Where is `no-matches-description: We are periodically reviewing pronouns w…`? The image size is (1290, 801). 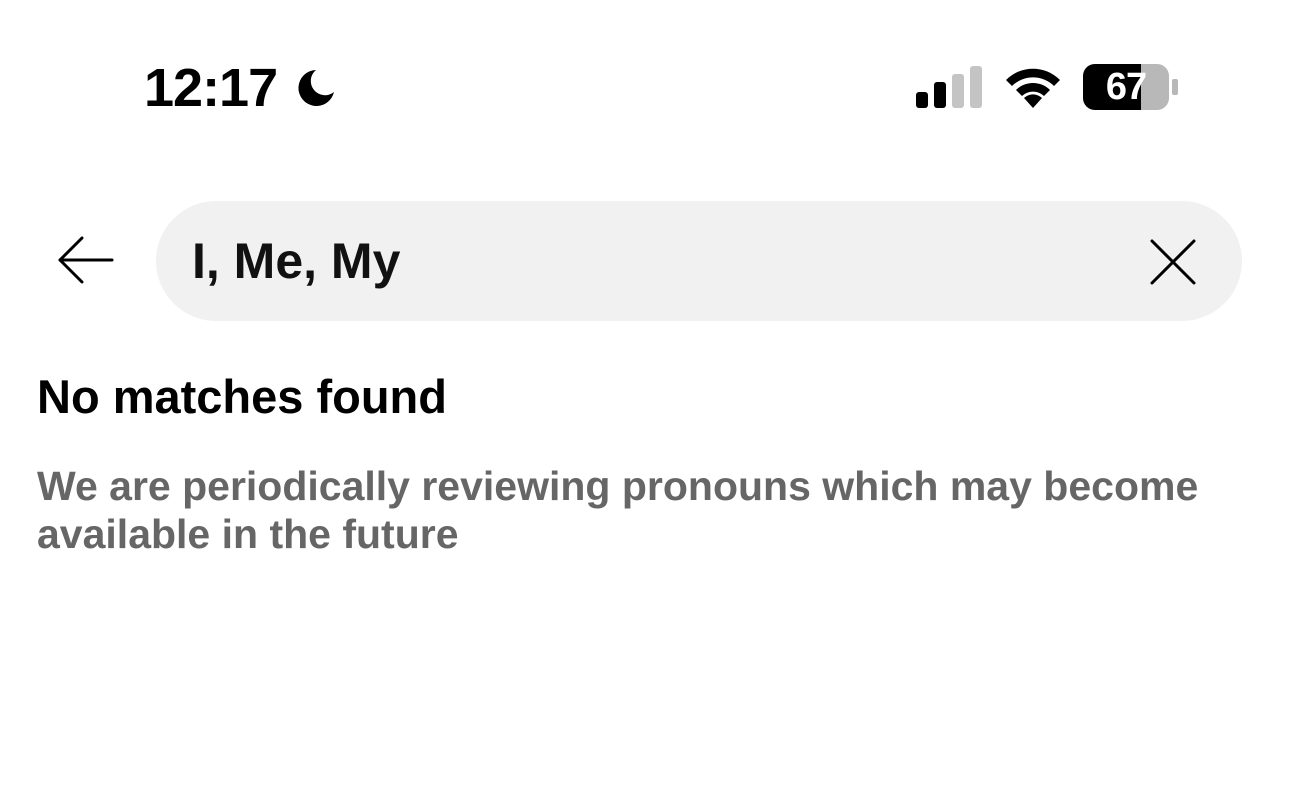
no-matches-description: We are periodically reviewing pronouns w… is located at coordinates (618, 510).